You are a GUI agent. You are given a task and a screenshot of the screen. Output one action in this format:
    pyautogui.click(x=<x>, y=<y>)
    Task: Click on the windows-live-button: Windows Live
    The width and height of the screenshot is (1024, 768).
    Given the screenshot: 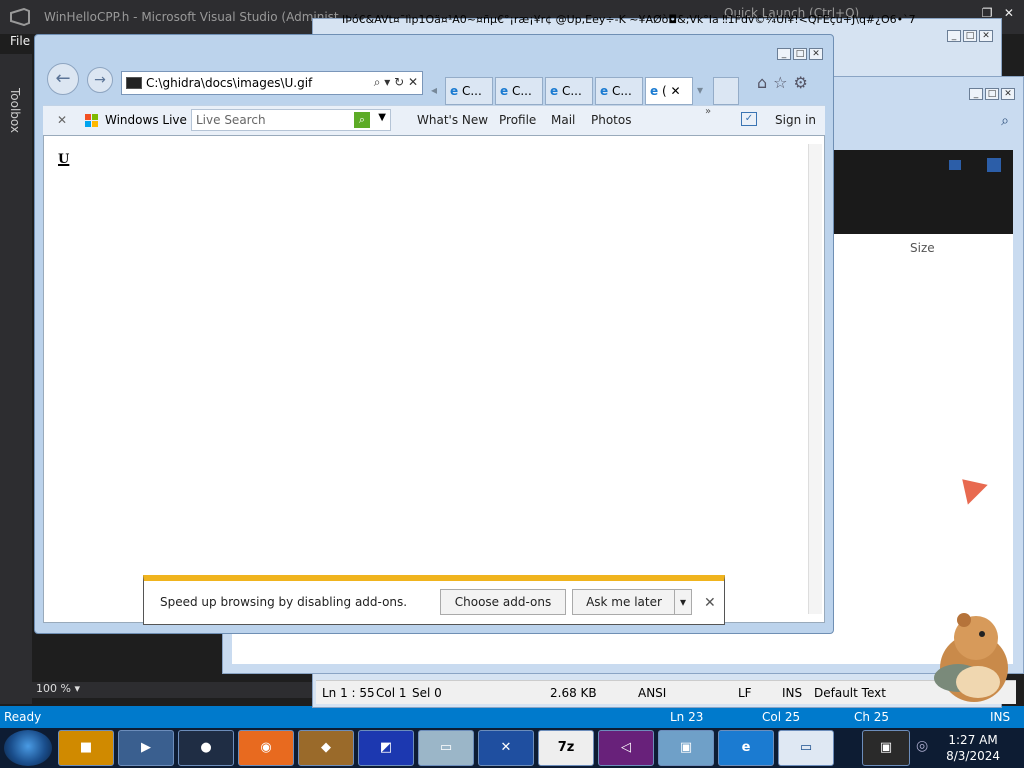 What is the action you would take?
    pyautogui.click(x=146, y=120)
    